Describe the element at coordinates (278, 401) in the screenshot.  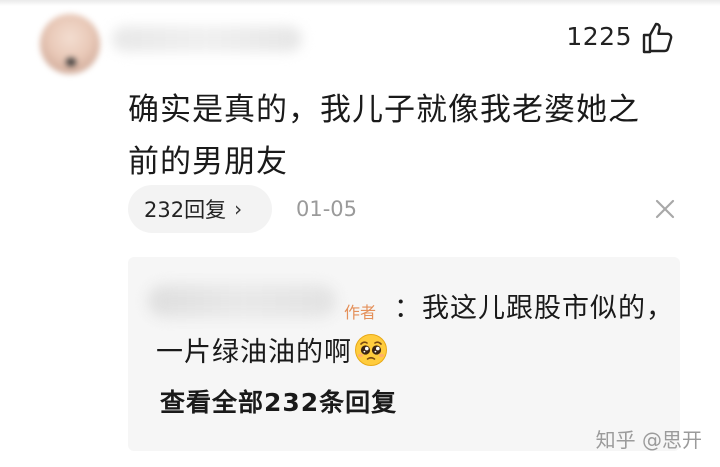
I see `view-all-replies-link: 查看全部232条回复` at that location.